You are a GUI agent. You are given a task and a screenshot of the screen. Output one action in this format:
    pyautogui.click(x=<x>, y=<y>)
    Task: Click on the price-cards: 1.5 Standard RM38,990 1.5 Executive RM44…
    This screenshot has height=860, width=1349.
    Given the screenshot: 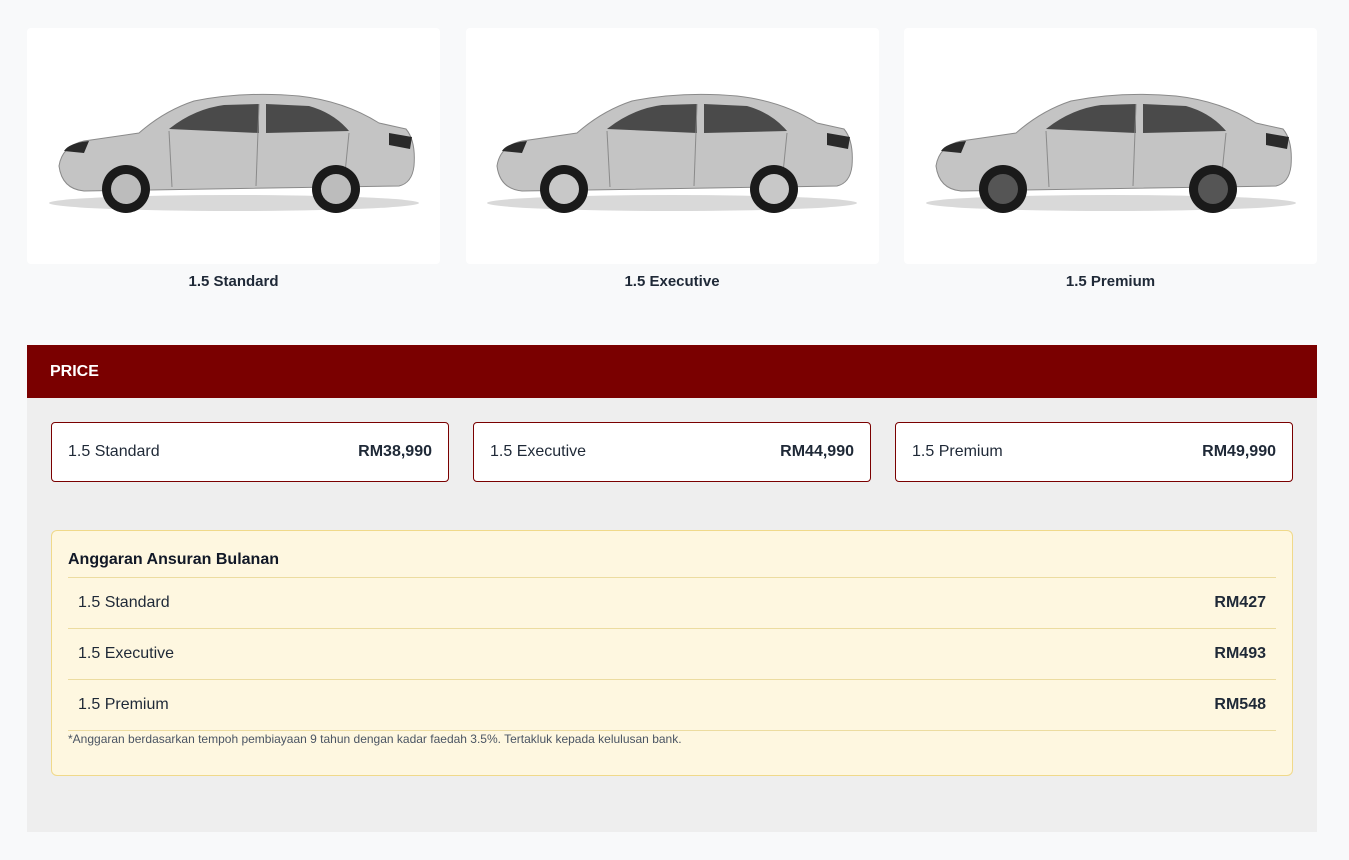 What is the action you would take?
    pyautogui.click(x=672, y=452)
    